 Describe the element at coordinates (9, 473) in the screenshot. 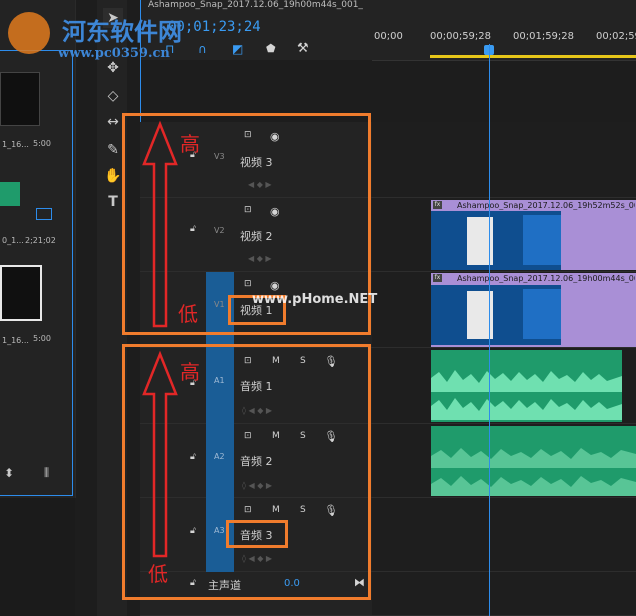

I see `sort-icon: ⬍` at that location.